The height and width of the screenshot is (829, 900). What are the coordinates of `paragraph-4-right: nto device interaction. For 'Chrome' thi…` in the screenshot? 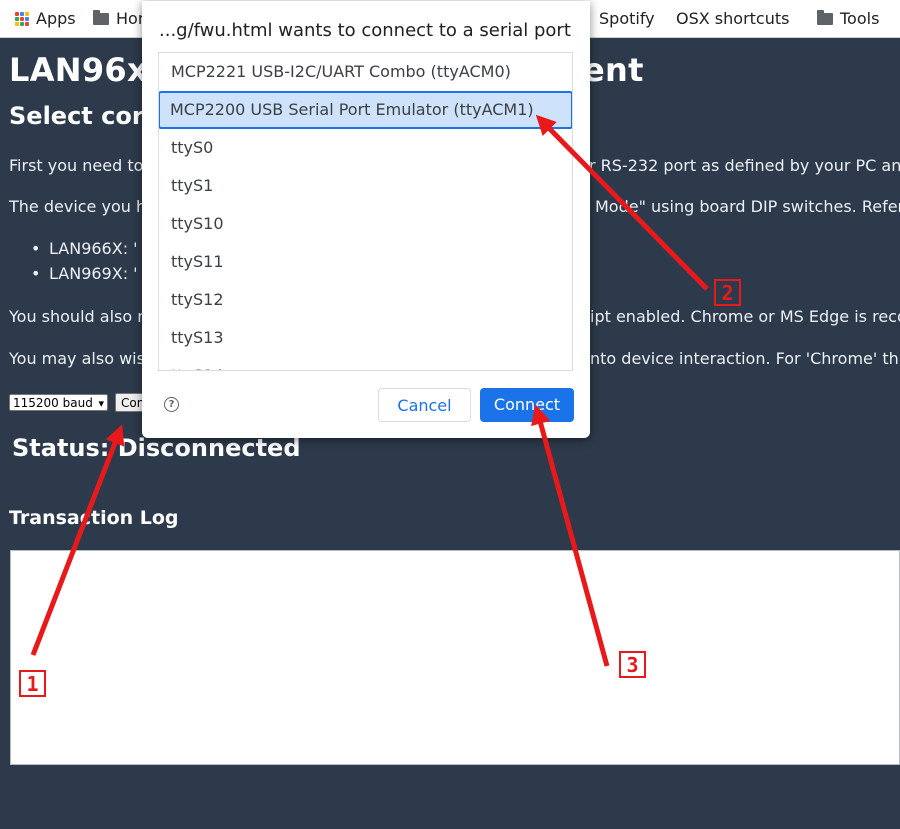 It's located at (745, 358).